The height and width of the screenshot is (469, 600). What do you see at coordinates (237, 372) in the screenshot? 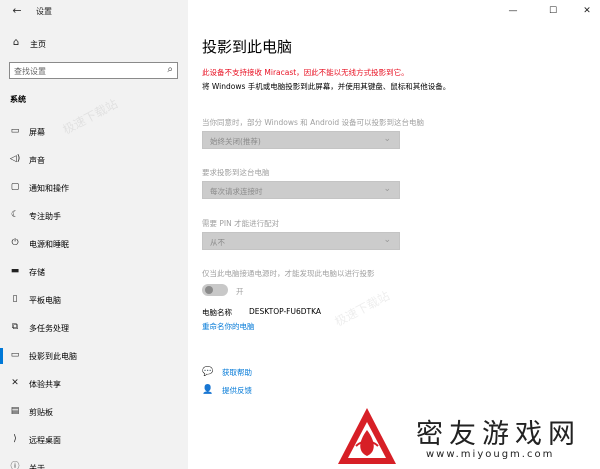
I see `get-help-label: 获取帮助` at bounding box center [237, 372].